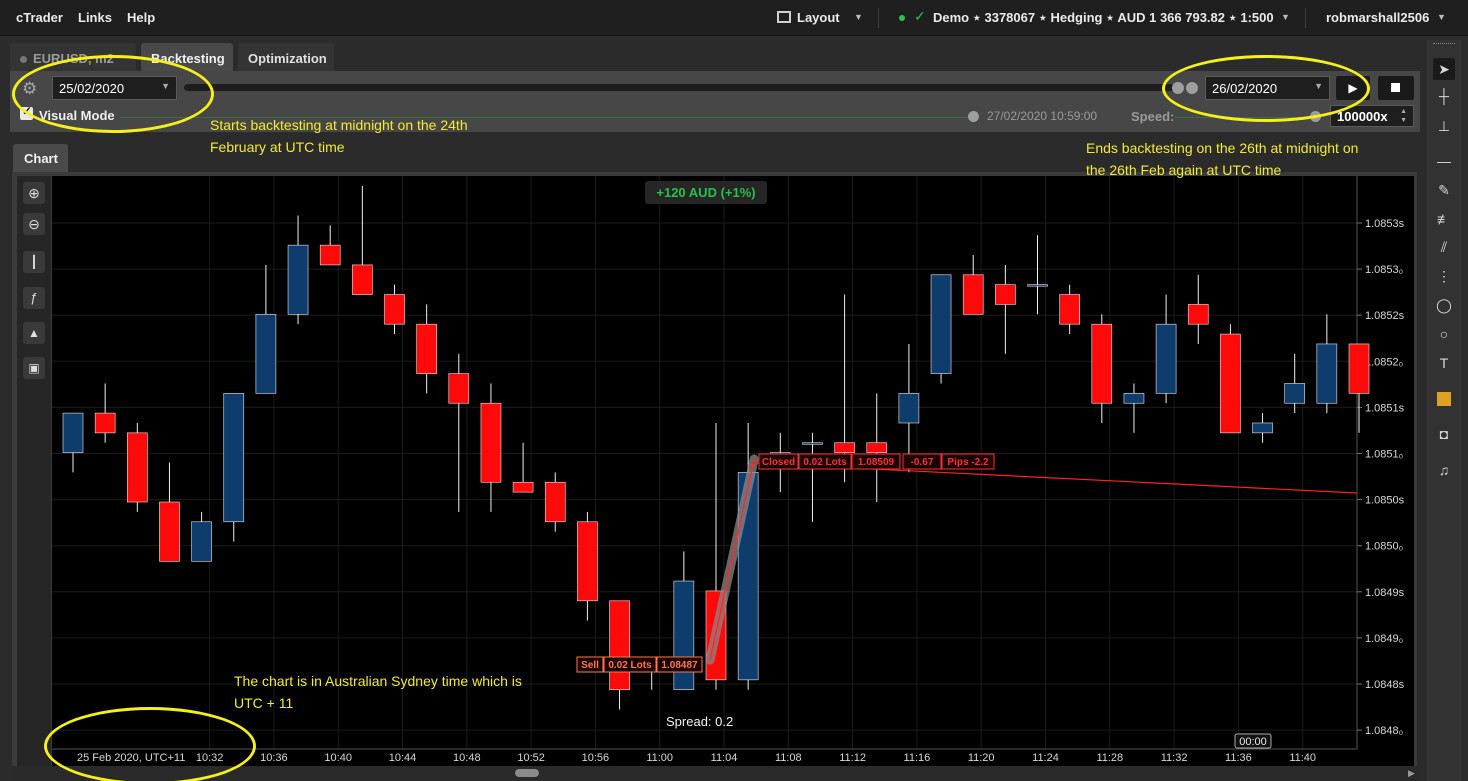 The height and width of the screenshot is (781, 1468). Describe the element at coordinates (751, 463) in the screenshot. I see `trade-arrow-icon: ←` at that location.